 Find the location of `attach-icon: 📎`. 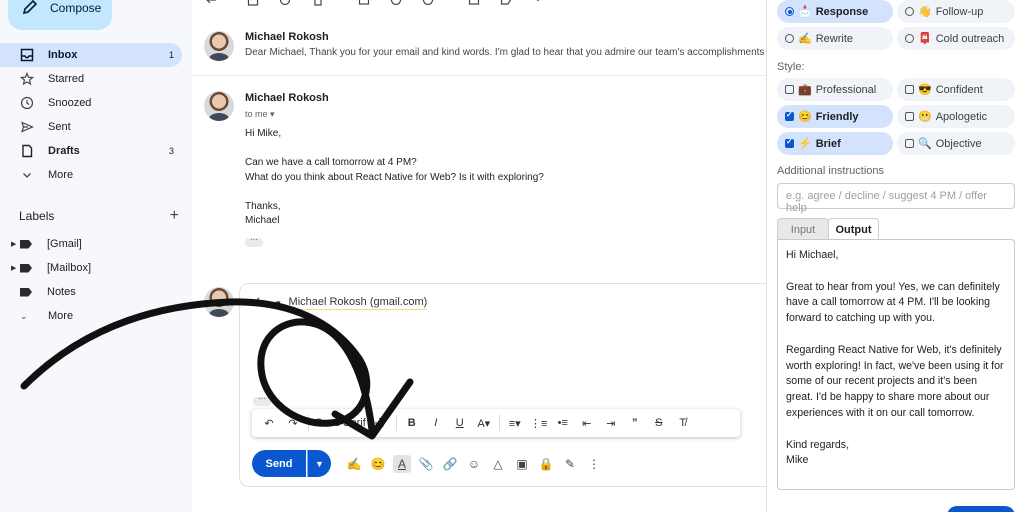

attach-icon: 📎 is located at coordinates (426, 464).